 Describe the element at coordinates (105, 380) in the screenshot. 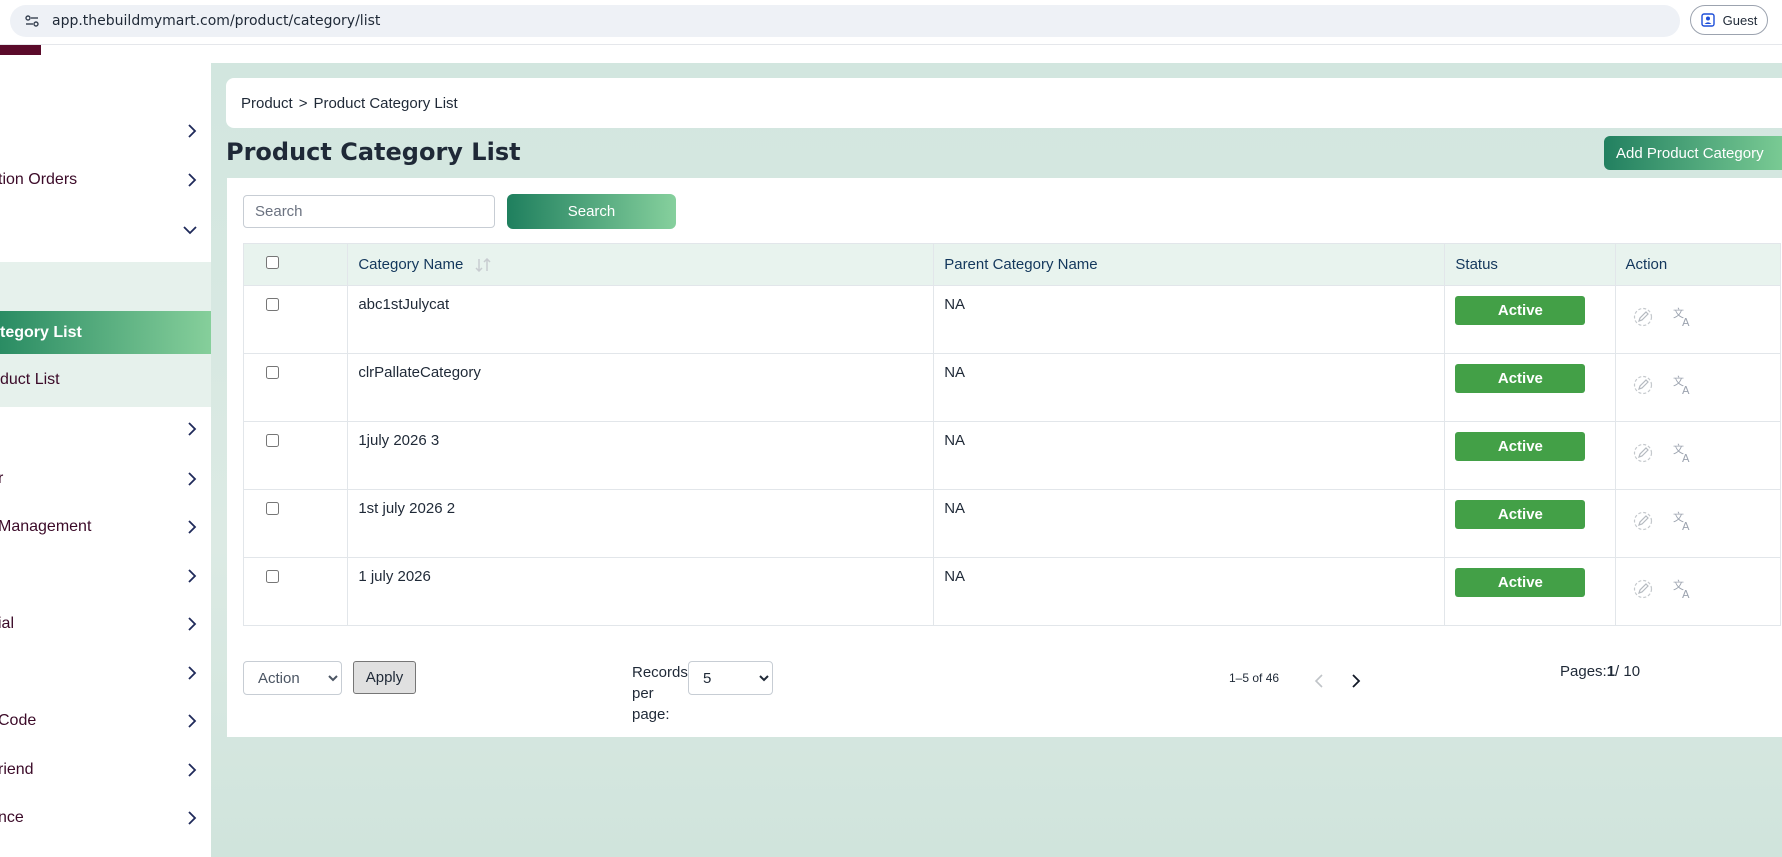

I see `sidebar-subitem-product-list: duct List` at that location.